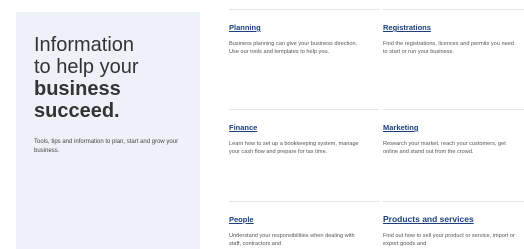 Image resolution: width=524 pixels, height=249 pixels. What do you see at coordinates (407, 28) in the screenshot?
I see `registrations-link: Registrations` at bounding box center [407, 28].